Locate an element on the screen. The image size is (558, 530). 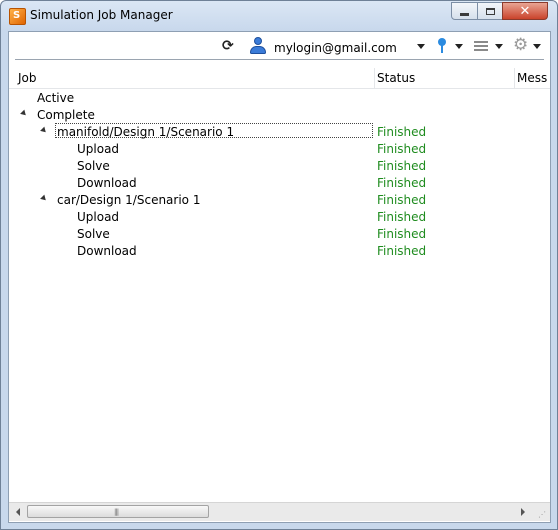
tree-row: Complete is located at coordinates (279, 114).